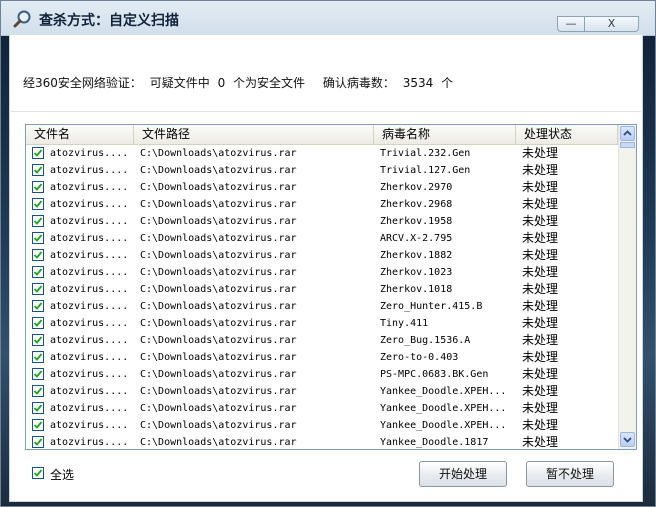 The width and height of the screenshot is (656, 507). I want to click on virus-name-cell: Zero_Hunter.415.B, so click(431, 306).